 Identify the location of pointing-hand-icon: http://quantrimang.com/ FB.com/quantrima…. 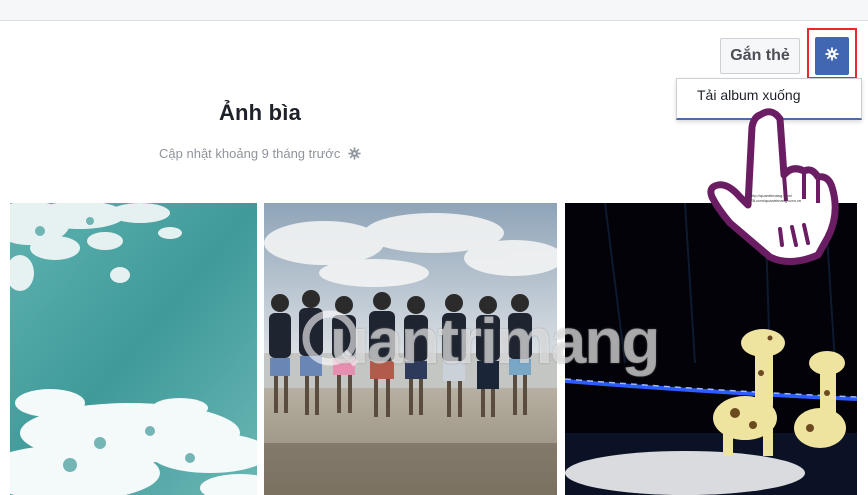
(772, 186).